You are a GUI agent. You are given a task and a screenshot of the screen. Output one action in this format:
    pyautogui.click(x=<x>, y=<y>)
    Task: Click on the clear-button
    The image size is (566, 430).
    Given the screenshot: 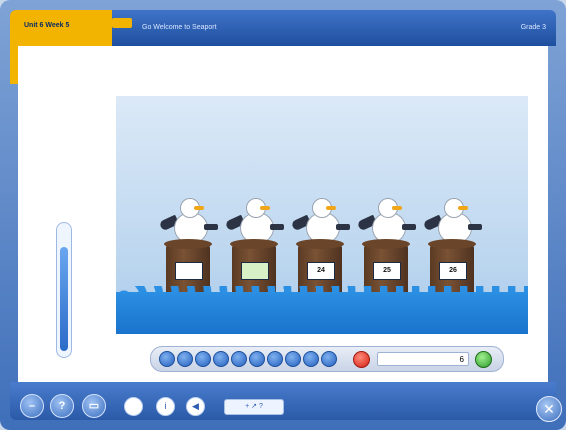 What is the action you would take?
    pyautogui.click(x=361, y=359)
    